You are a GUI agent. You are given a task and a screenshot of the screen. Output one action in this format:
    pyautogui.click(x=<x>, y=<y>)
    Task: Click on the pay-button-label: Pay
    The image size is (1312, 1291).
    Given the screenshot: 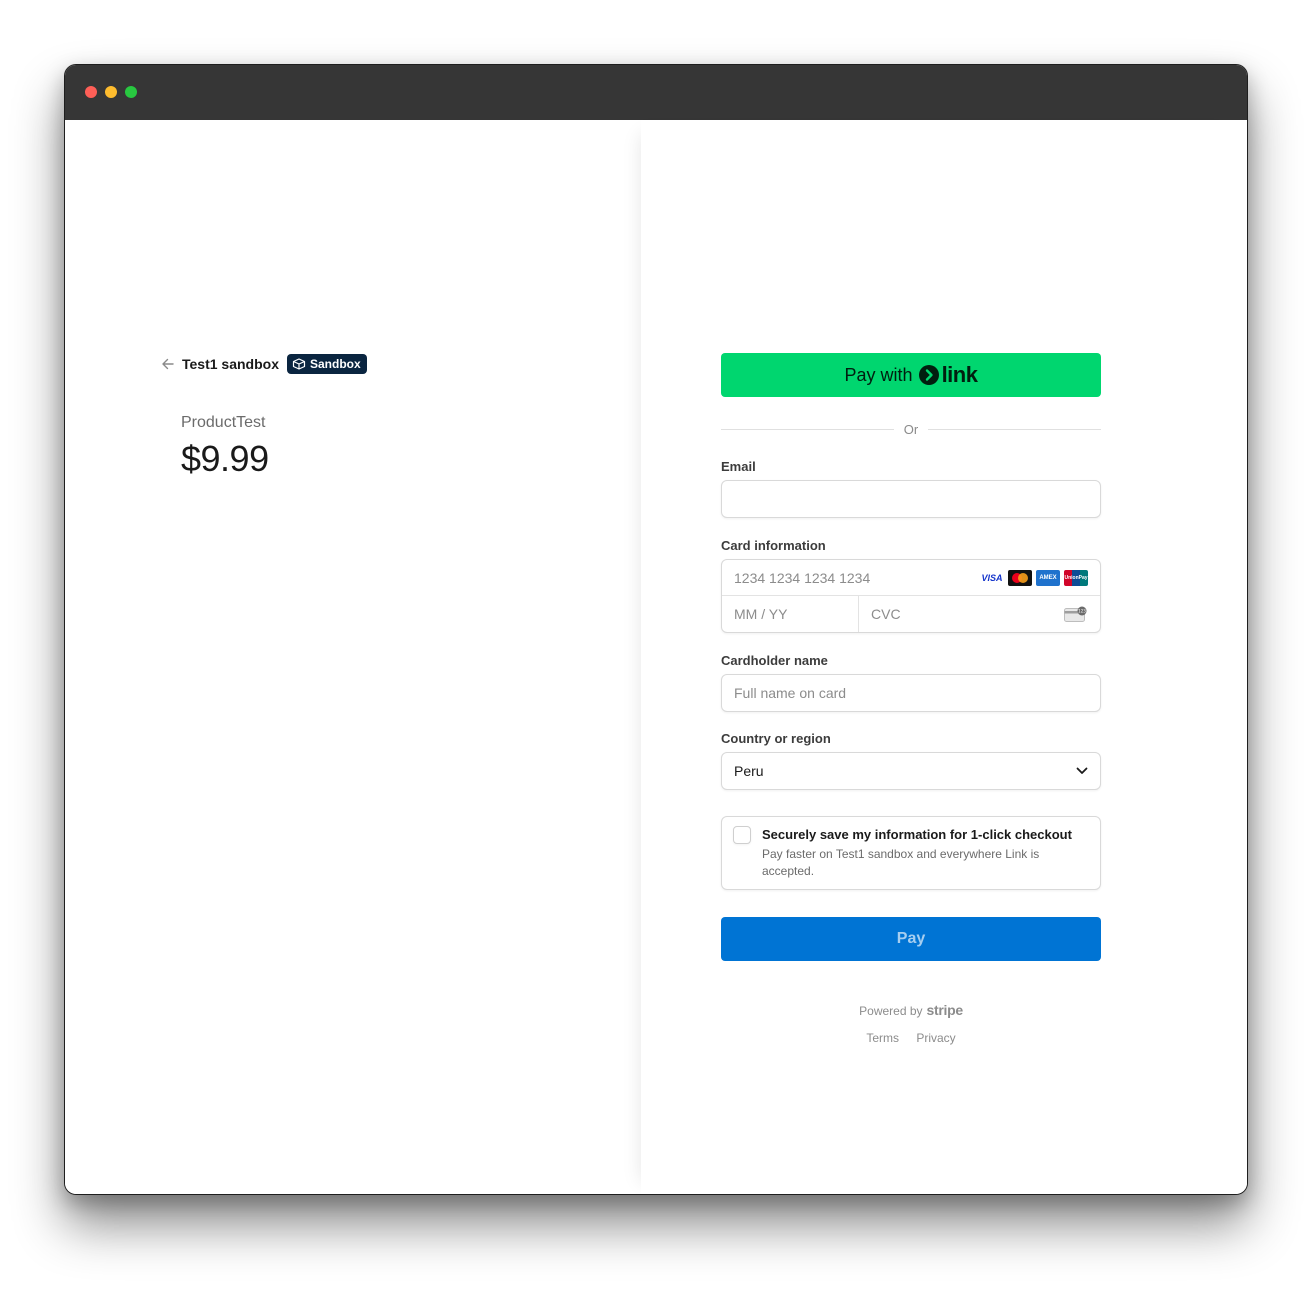 What is the action you would take?
    pyautogui.click(x=911, y=938)
    